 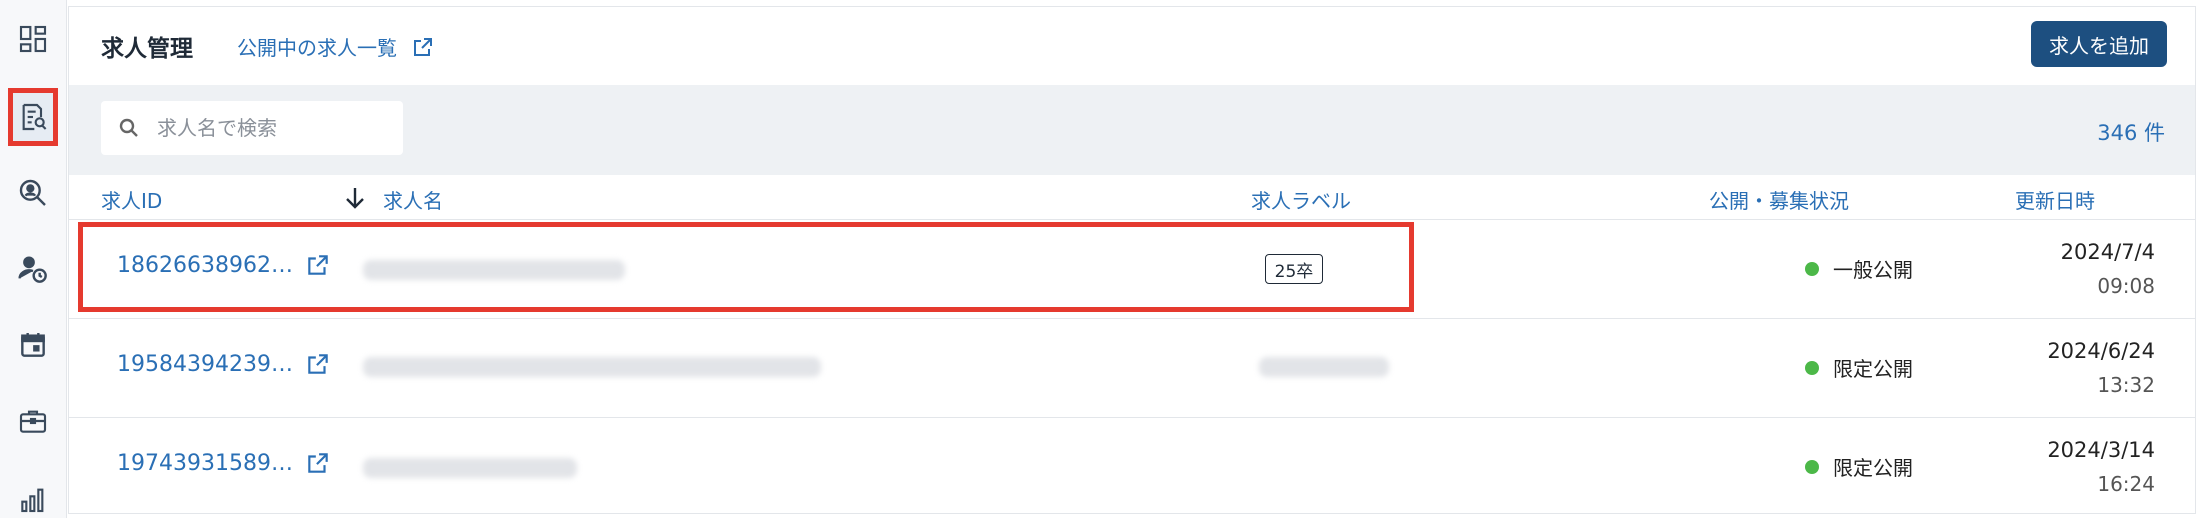 What do you see at coordinates (1132, 197) in the screenshot?
I see `table-header: 求人ID 求人名 求人ラベル 公開・募集状況 更新日時` at bounding box center [1132, 197].